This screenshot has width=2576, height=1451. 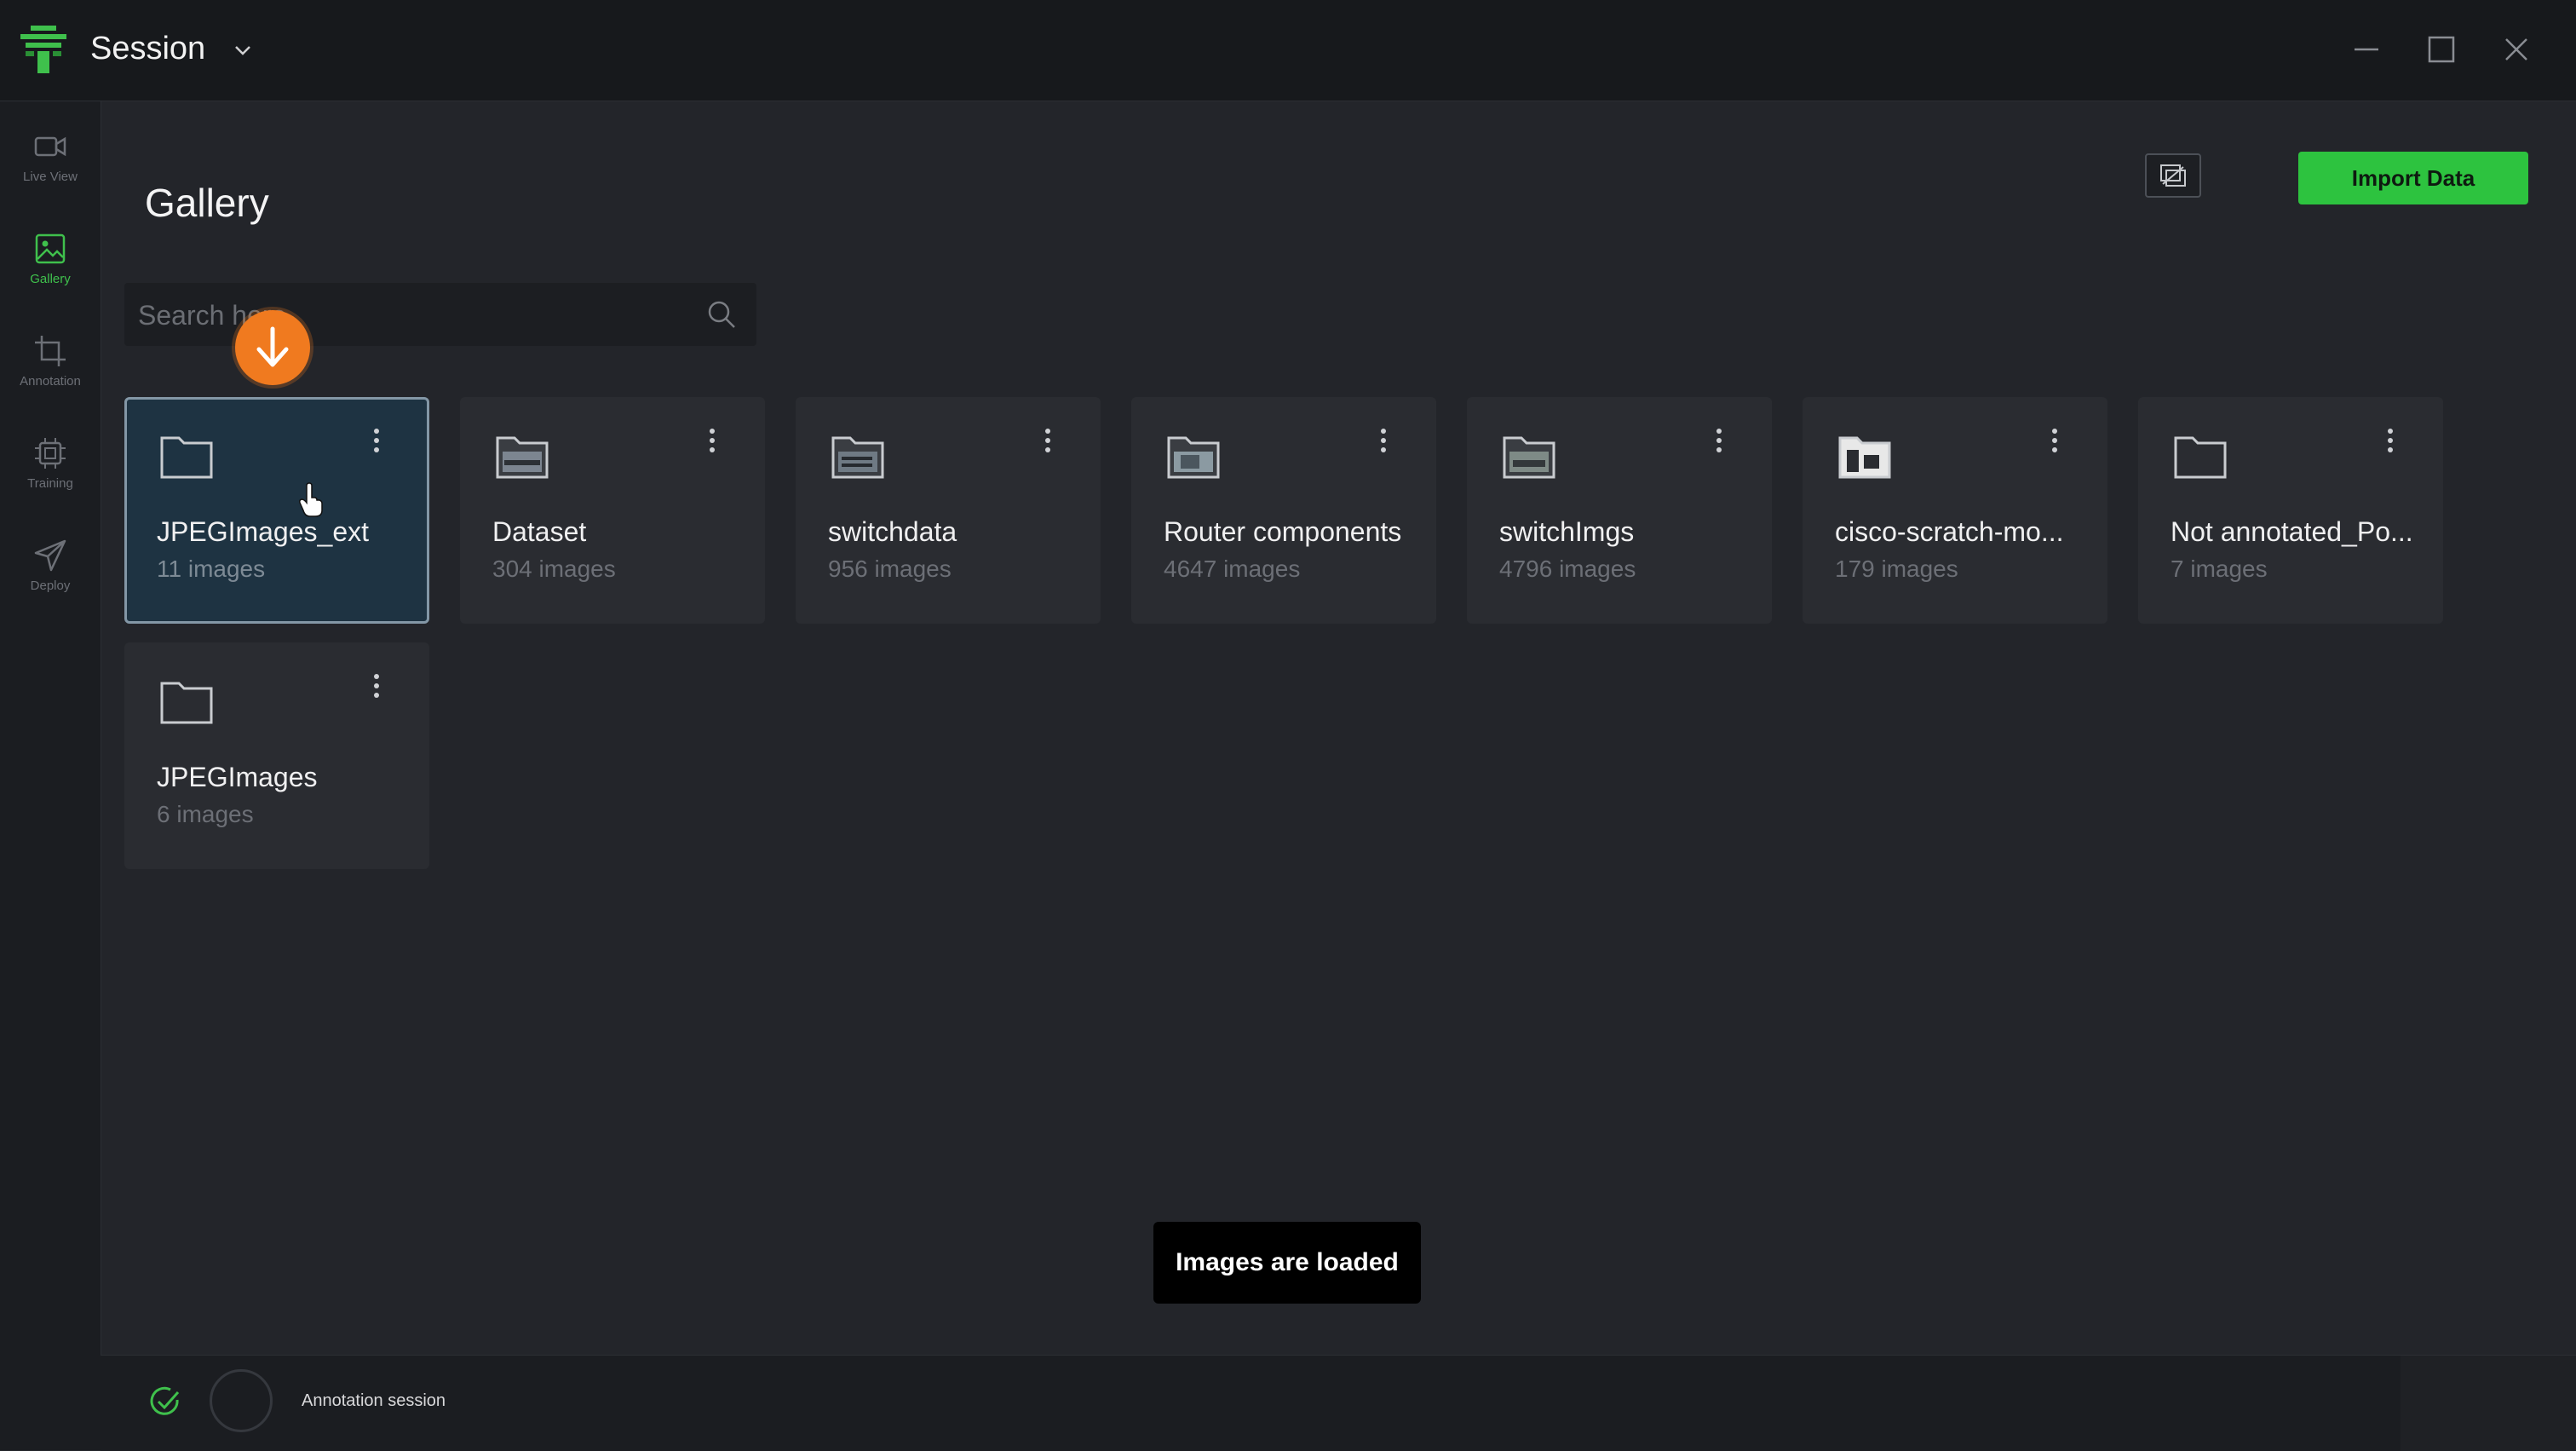 What do you see at coordinates (241, 1400) in the screenshot?
I see `progress-ring` at bounding box center [241, 1400].